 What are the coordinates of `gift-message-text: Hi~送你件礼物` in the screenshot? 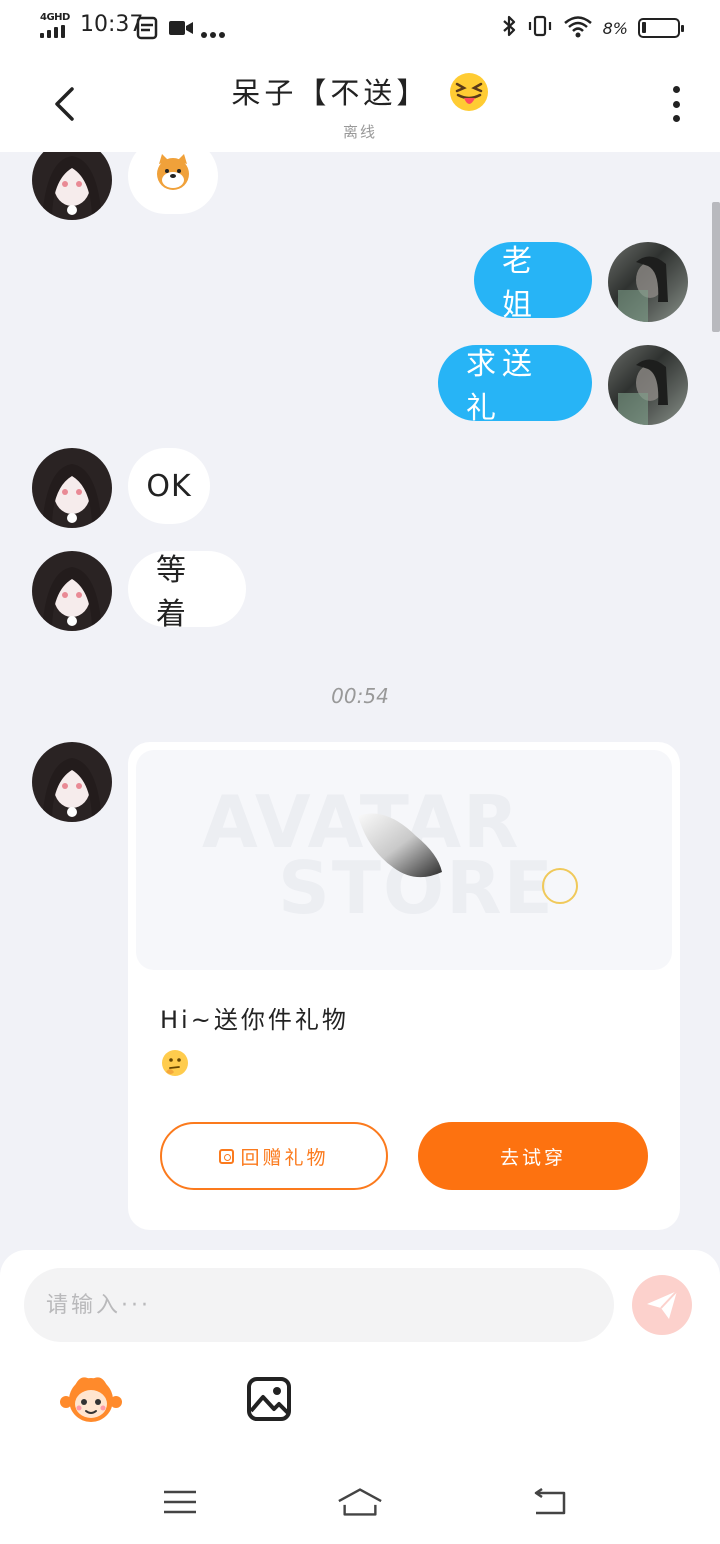 It's located at (254, 1020).